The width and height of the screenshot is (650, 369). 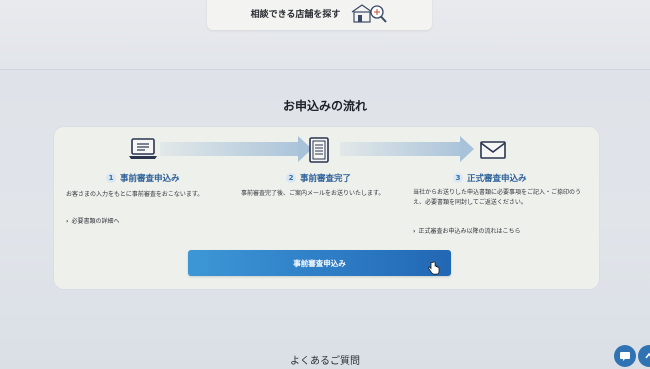 What do you see at coordinates (111, 178) in the screenshot?
I see `step-1-number: 1` at bounding box center [111, 178].